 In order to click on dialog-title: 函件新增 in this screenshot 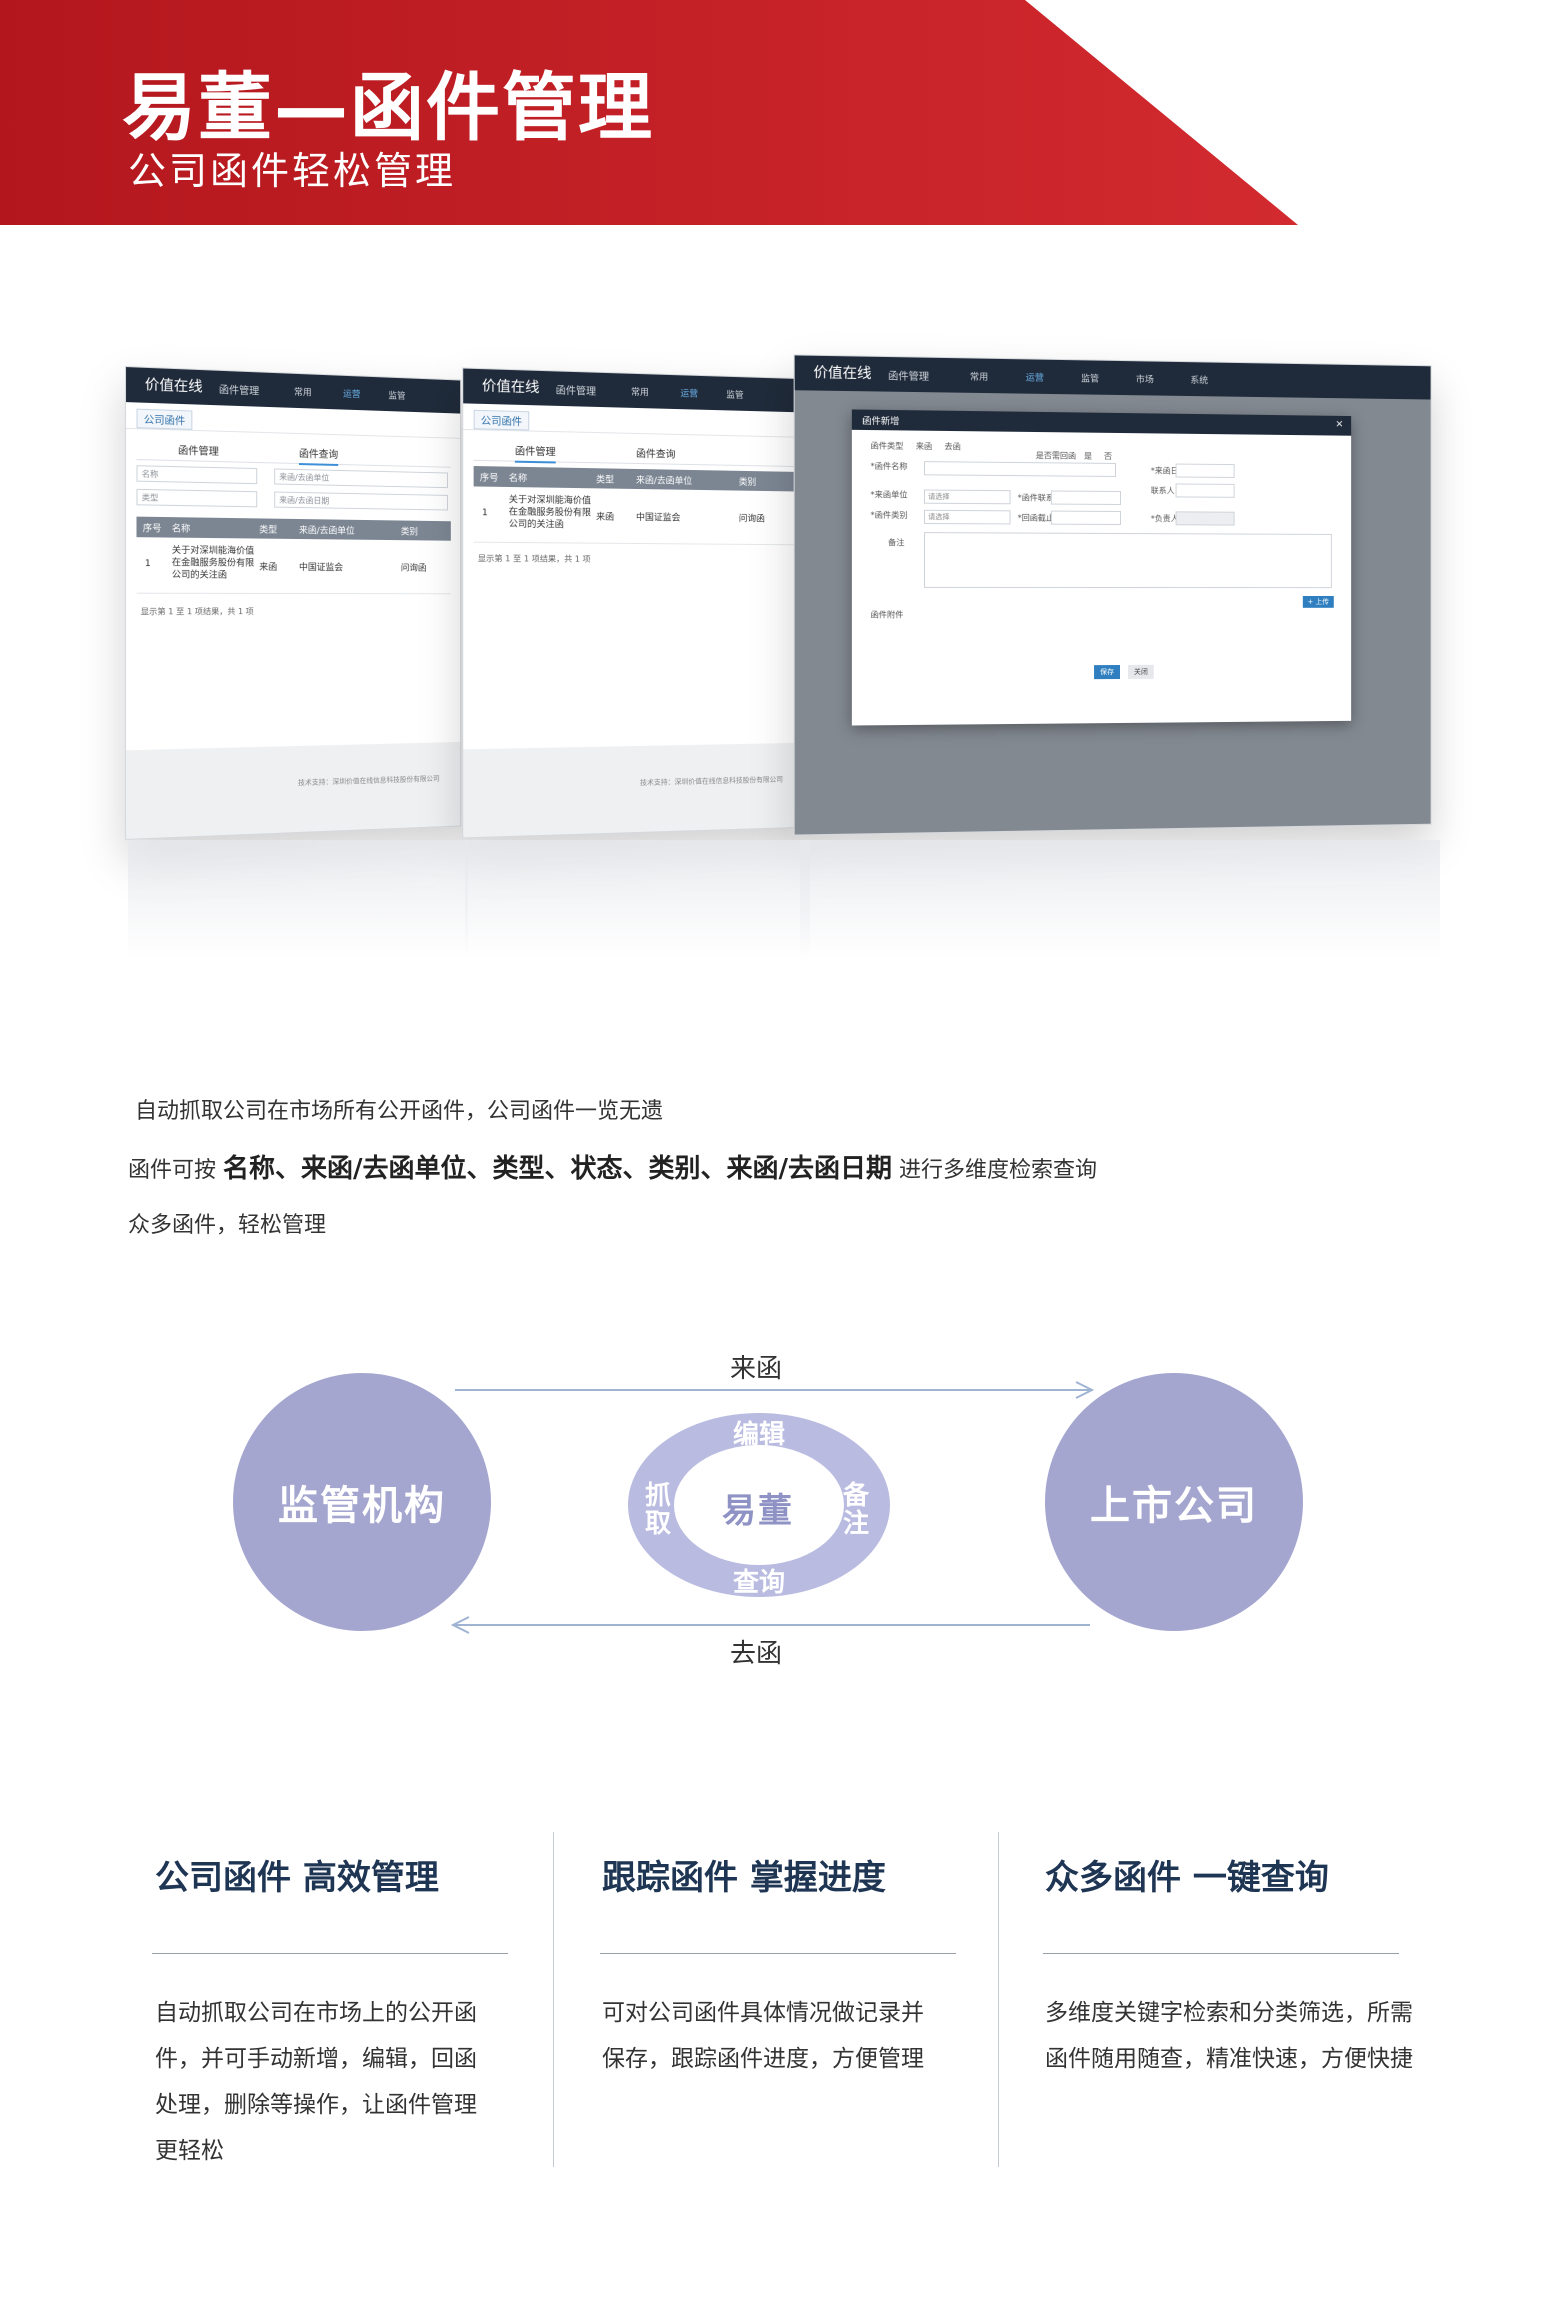, I will do `click(880, 422)`.